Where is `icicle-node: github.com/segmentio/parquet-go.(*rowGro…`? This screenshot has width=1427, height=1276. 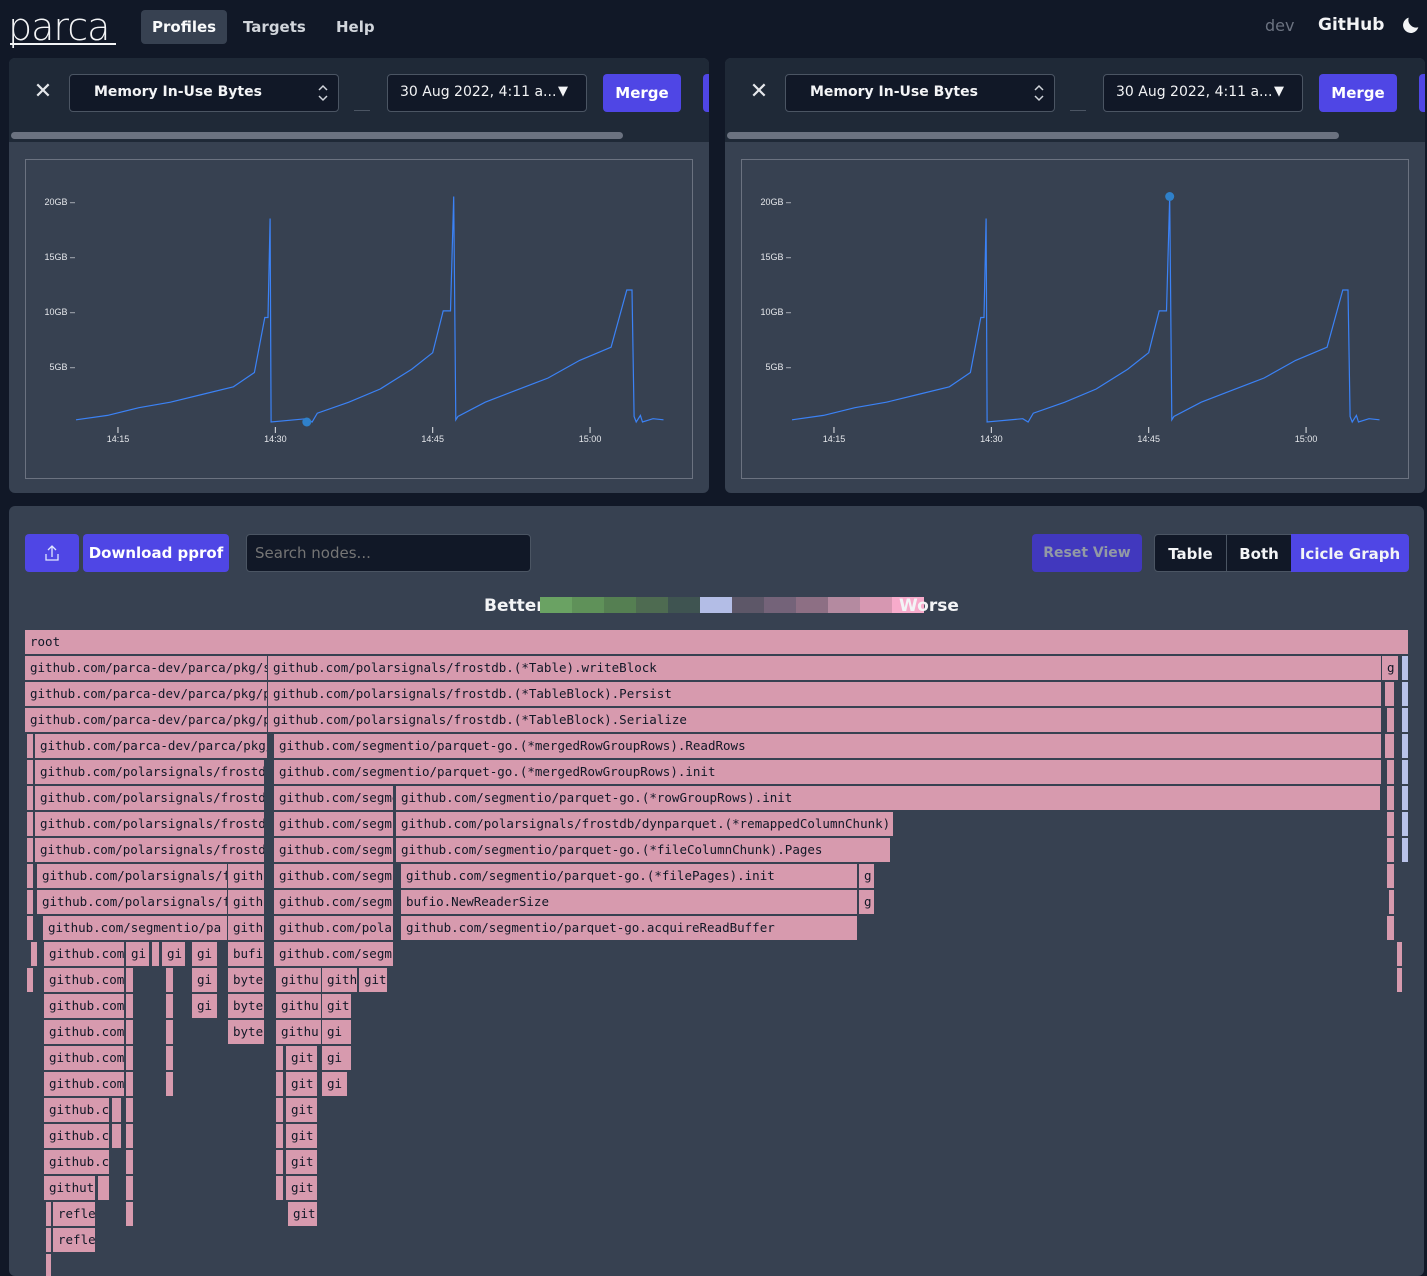
icicle-node: github.com/segmentio/parquet-go.(*rowGro… is located at coordinates (888, 798).